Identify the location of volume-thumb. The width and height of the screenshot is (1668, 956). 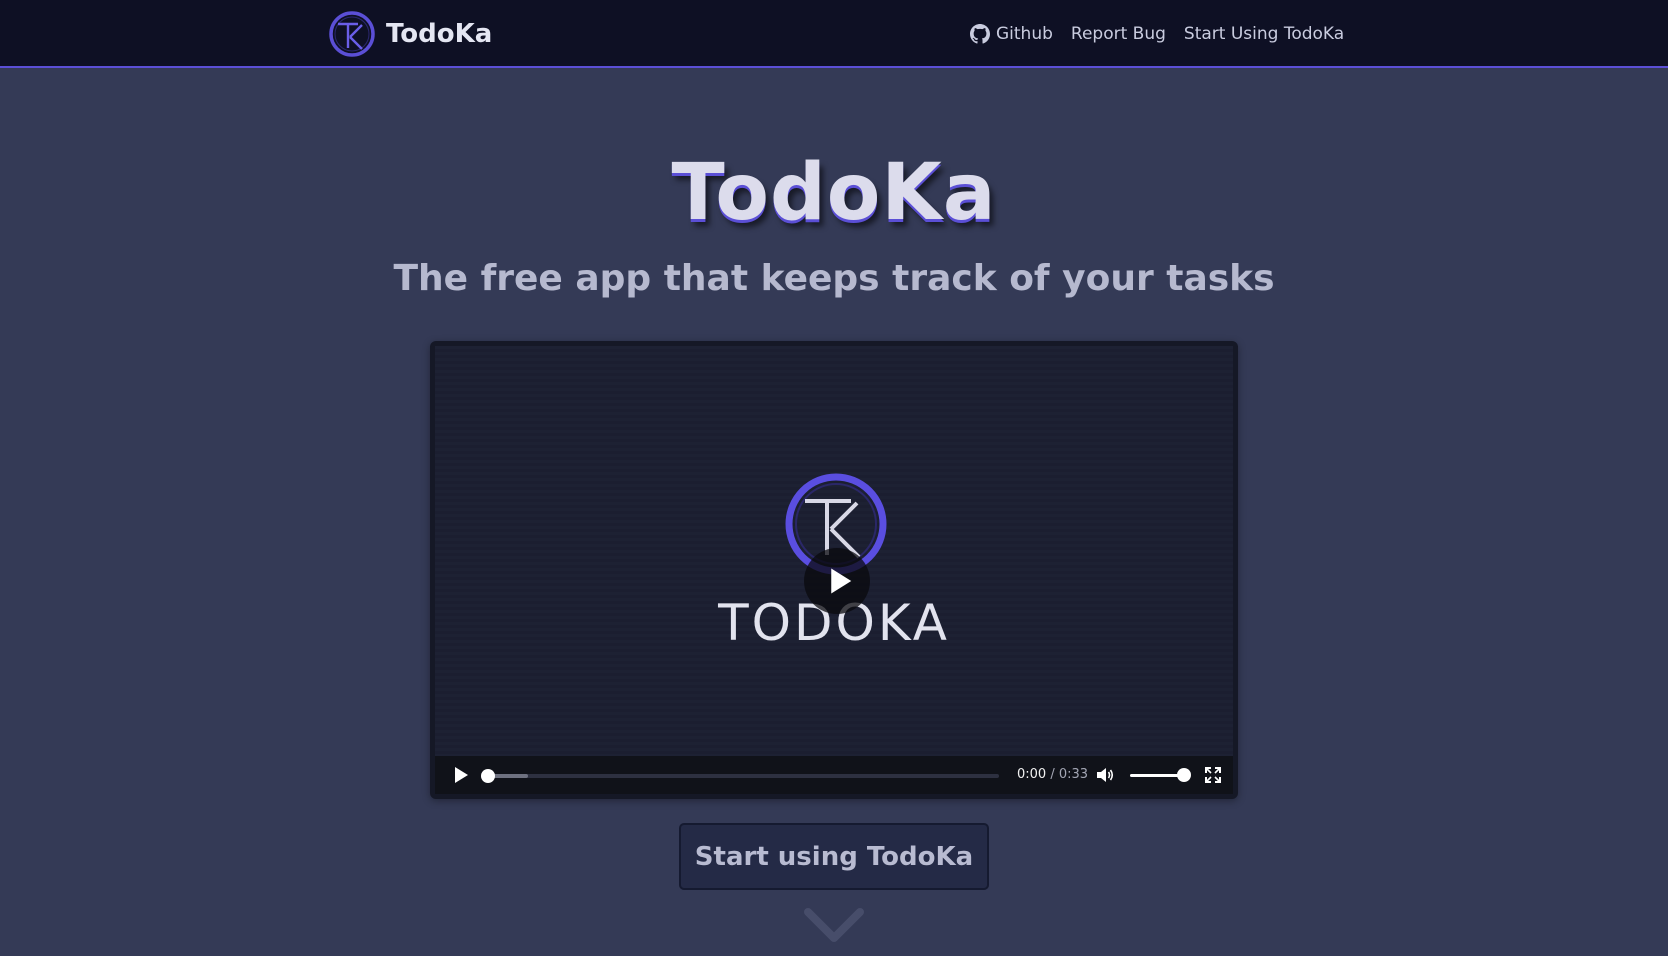
(1184, 775).